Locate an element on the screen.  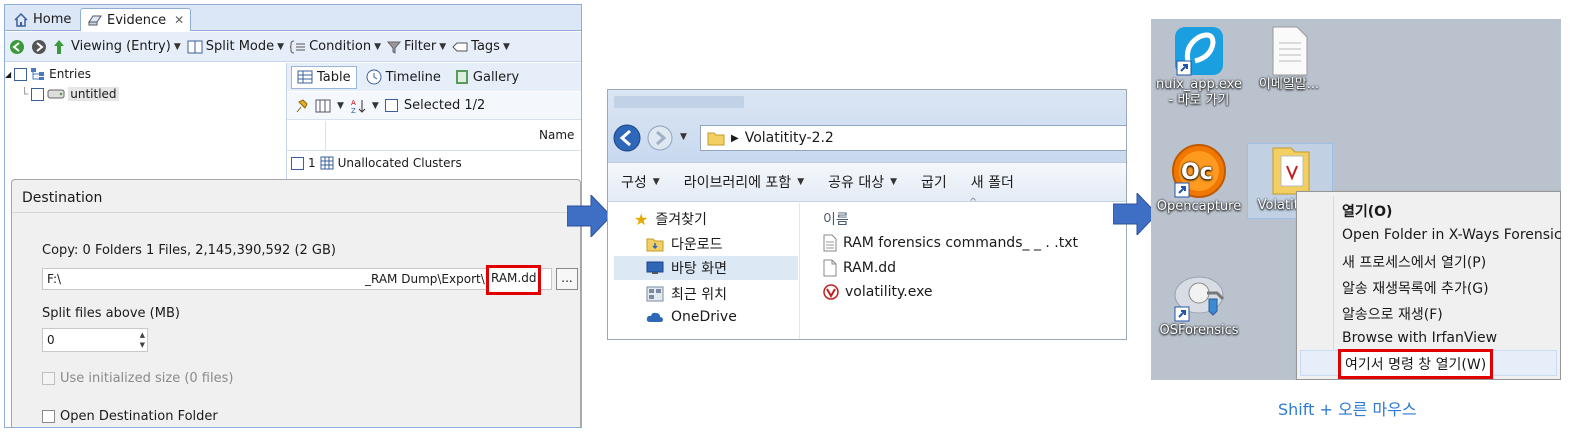
split-mode-menu: Split Mode ▼ is located at coordinates (235, 46).